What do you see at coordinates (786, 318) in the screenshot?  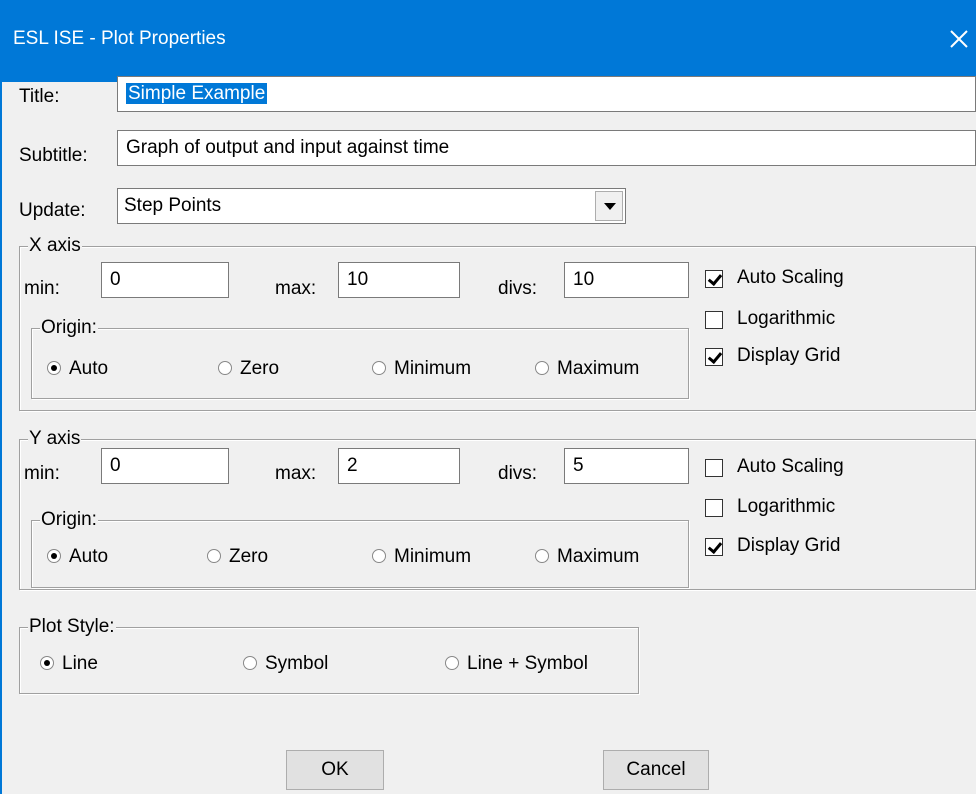 I see `x-logarithmic-label: Logarithmic` at bounding box center [786, 318].